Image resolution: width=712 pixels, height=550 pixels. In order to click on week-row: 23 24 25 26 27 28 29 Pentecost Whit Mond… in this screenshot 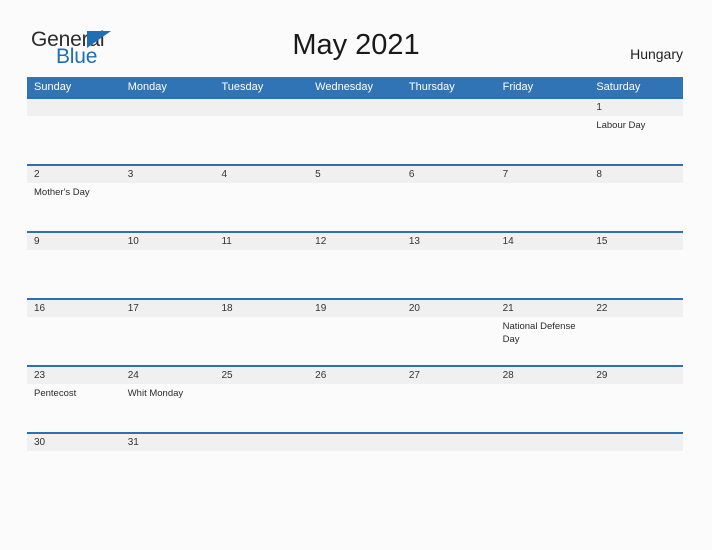, I will do `click(355, 398)`.